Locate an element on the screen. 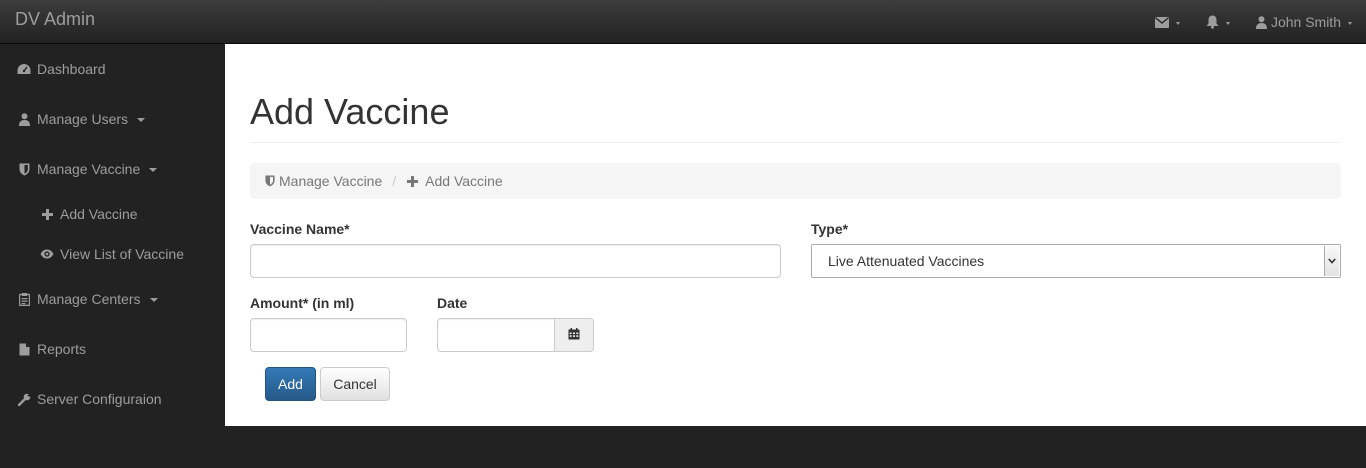 The image size is (1366, 468). sidebar-item-manage-centers: Manage Centers is located at coordinates (87, 299).